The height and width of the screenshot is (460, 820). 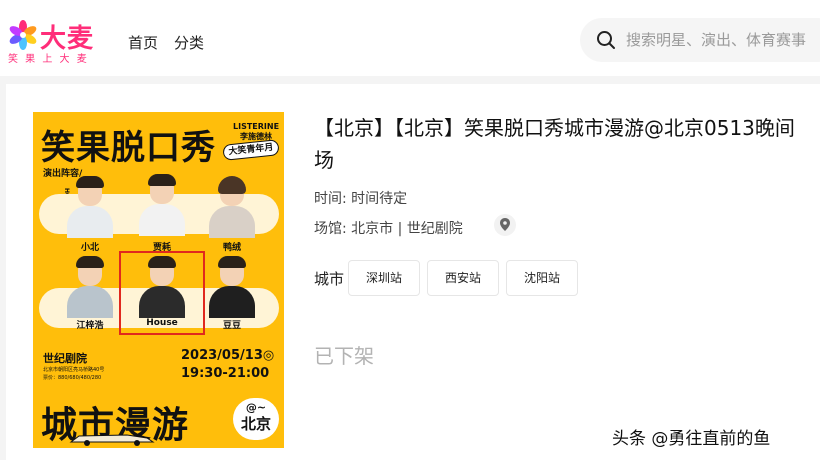 What do you see at coordinates (72, 378) in the screenshot?
I see `poster-price: 票价：880/680/480/280` at bounding box center [72, 378].